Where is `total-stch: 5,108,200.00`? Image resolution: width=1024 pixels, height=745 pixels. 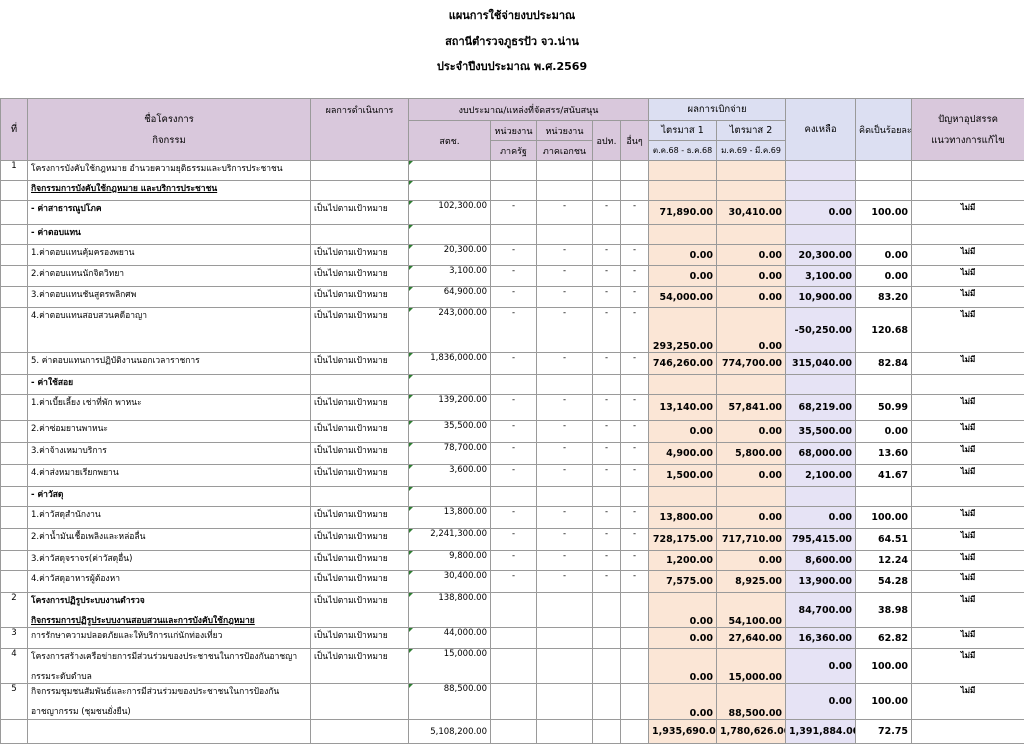
total-stch: 5,108,200.00 is located at coordinates (449, 731).